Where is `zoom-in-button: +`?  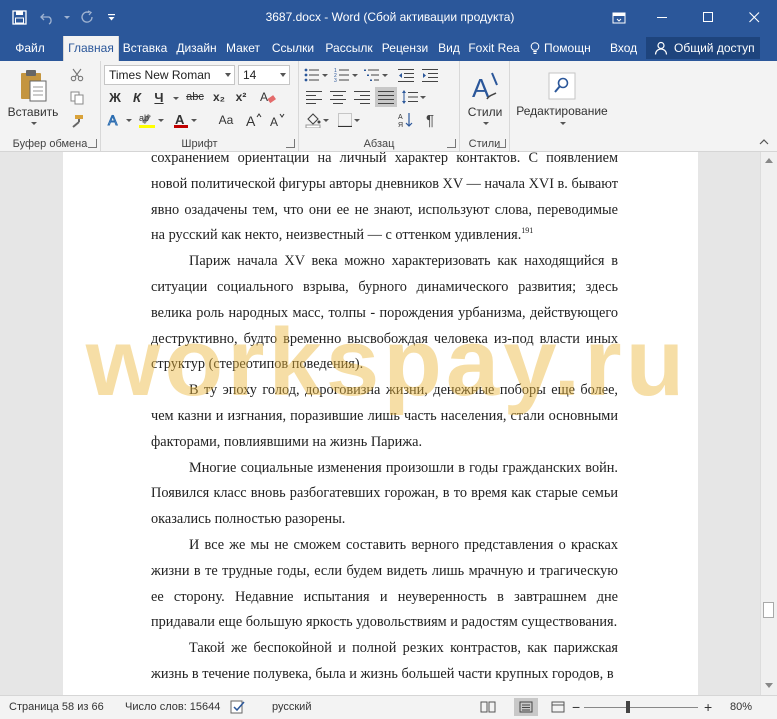
zoom-in-button: + is located at coordinates (708, 707).